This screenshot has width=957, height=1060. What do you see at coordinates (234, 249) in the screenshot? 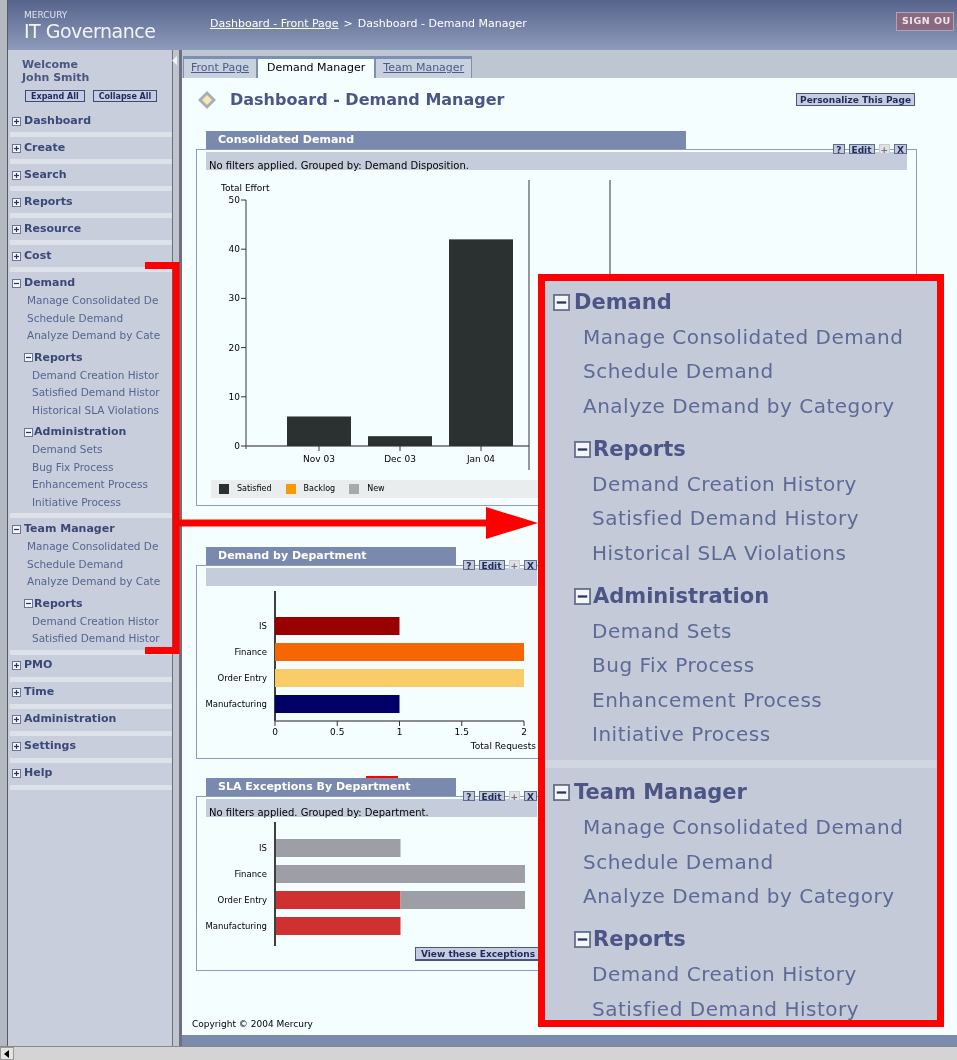
I see `tick-label: 40` at bounding box center [234, 249].